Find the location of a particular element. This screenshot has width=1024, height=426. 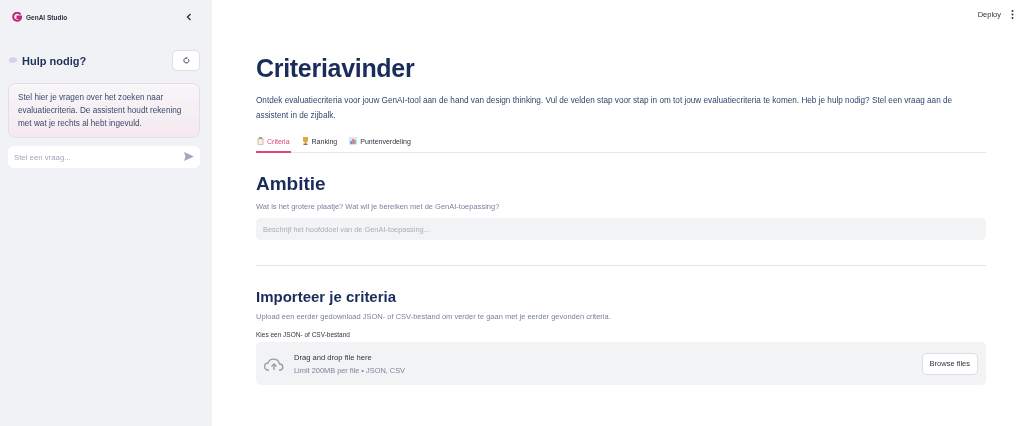

menu-icon is located at coordinates (1012, 14).